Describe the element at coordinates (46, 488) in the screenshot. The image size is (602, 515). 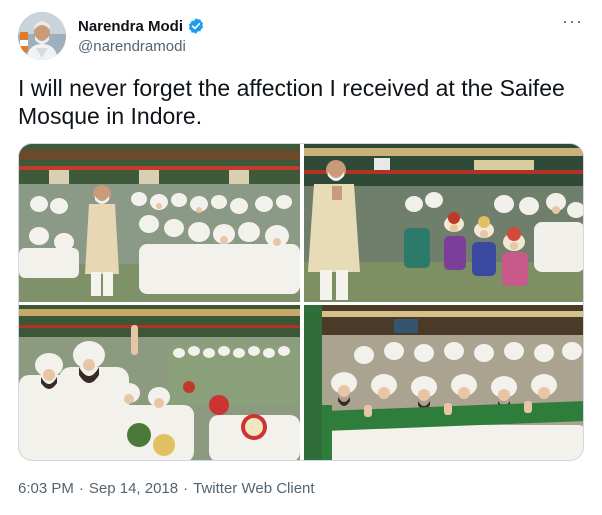
I see `tweet-time: 6:03 PM` at that location.